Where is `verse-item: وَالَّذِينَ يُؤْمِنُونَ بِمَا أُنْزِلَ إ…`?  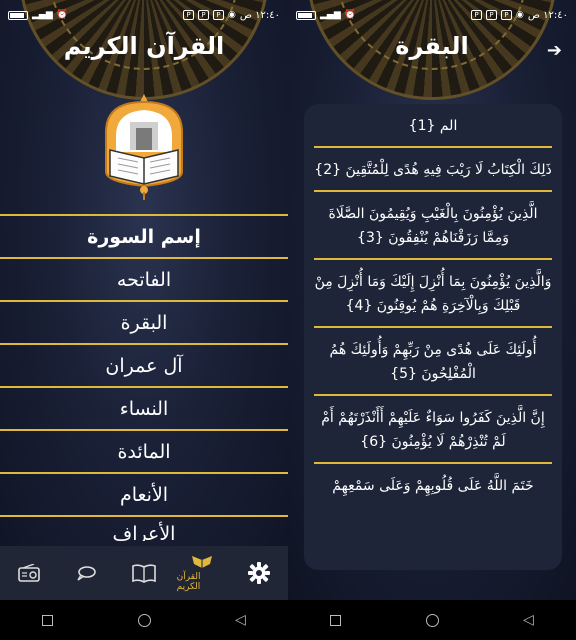
verse-item: وَالَّذِينَ يُؤْمِنُونَ بِمَا أُنْزِلَ إ… is located at coordinates (433, 294).